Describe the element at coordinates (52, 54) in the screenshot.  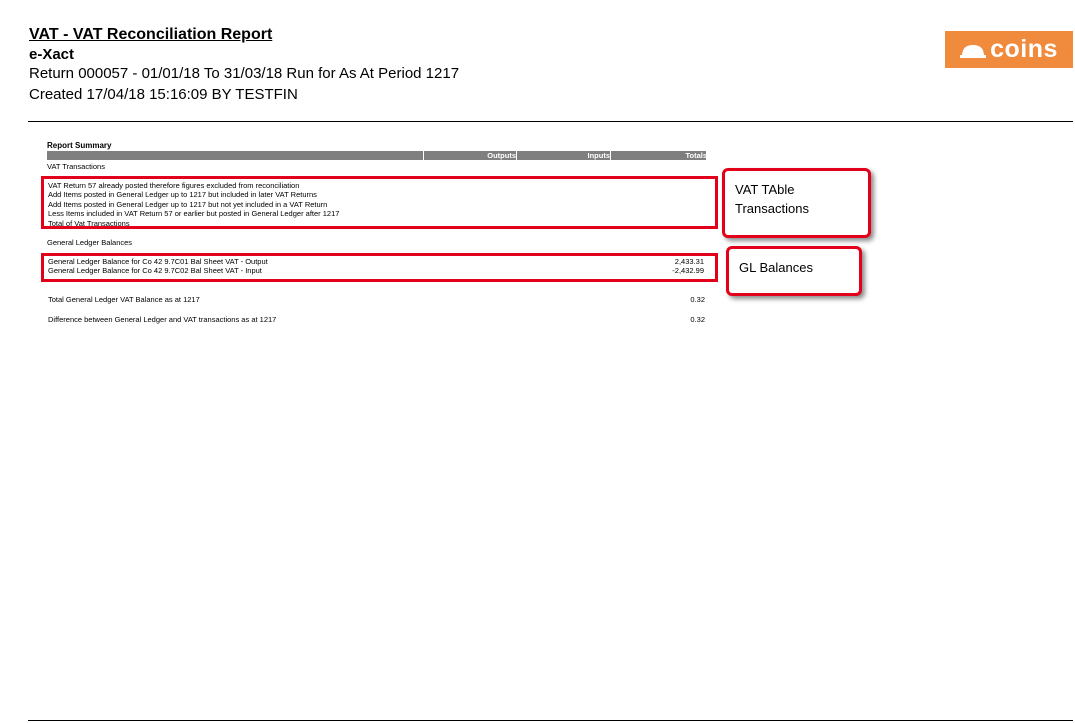
I see `report-subtitle: e-Xact` at that location.